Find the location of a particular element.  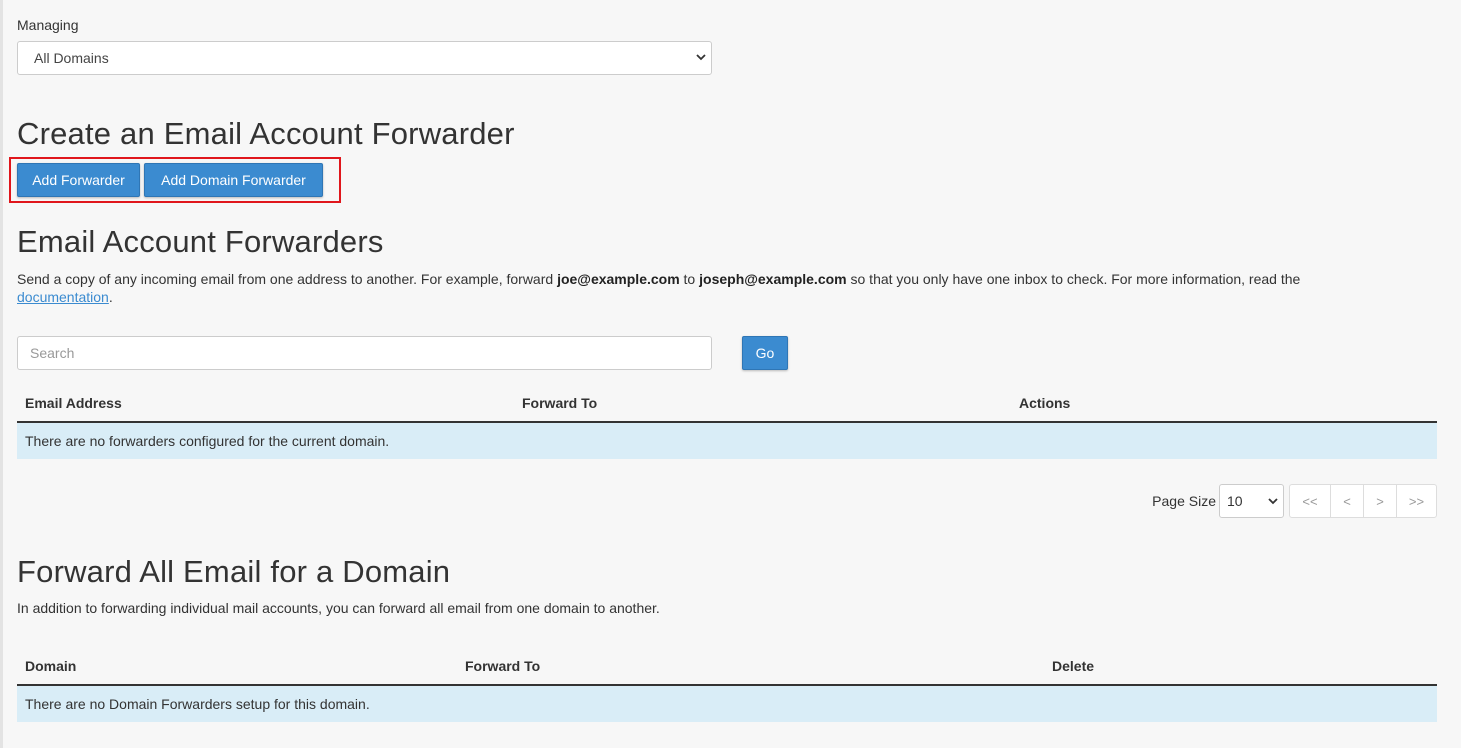

column-email-address: Email Address is located at coordinates (73, 403).